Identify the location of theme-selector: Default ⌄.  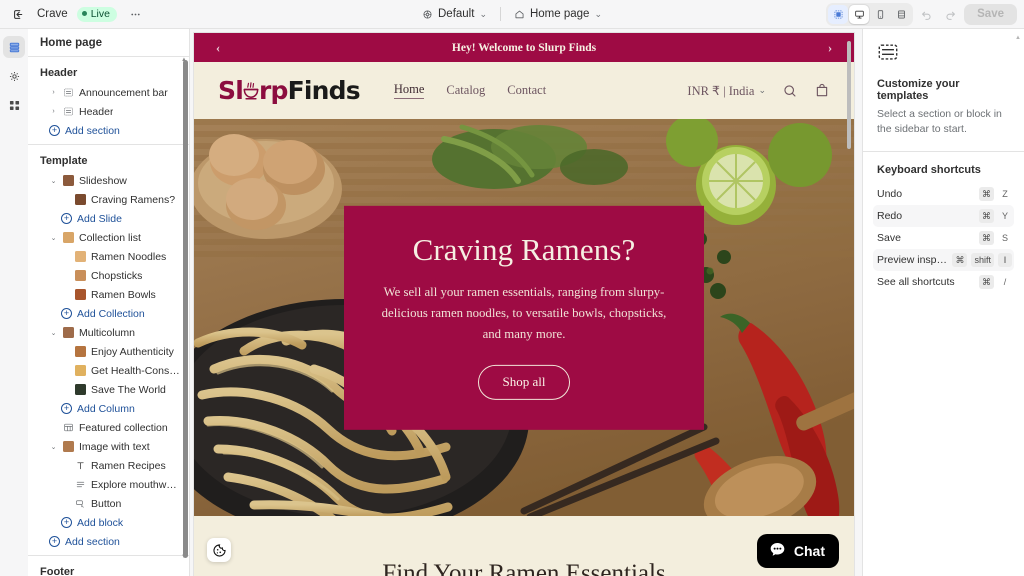
(454, 14).